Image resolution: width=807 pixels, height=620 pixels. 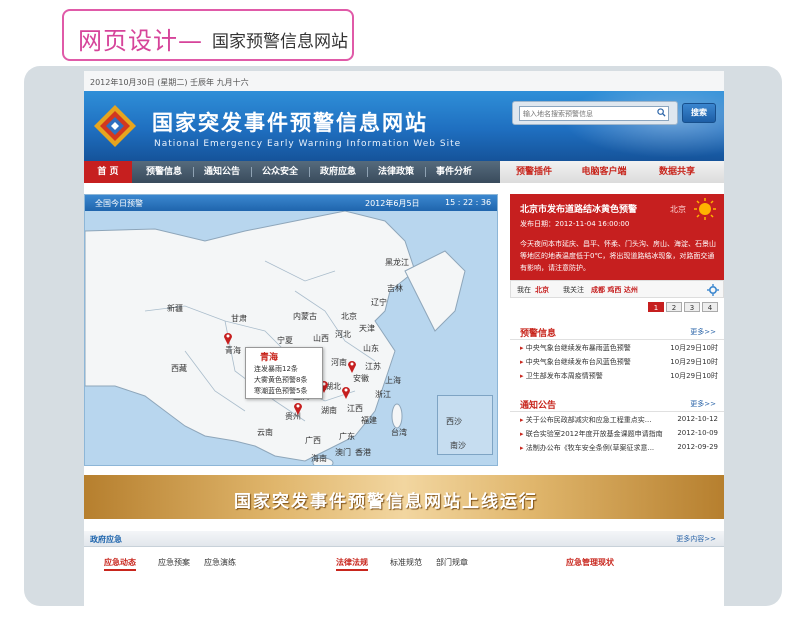 I want to click on gov-emergency-section-bar: 政府应急 更多内容>>, so click(x=404, y=539).